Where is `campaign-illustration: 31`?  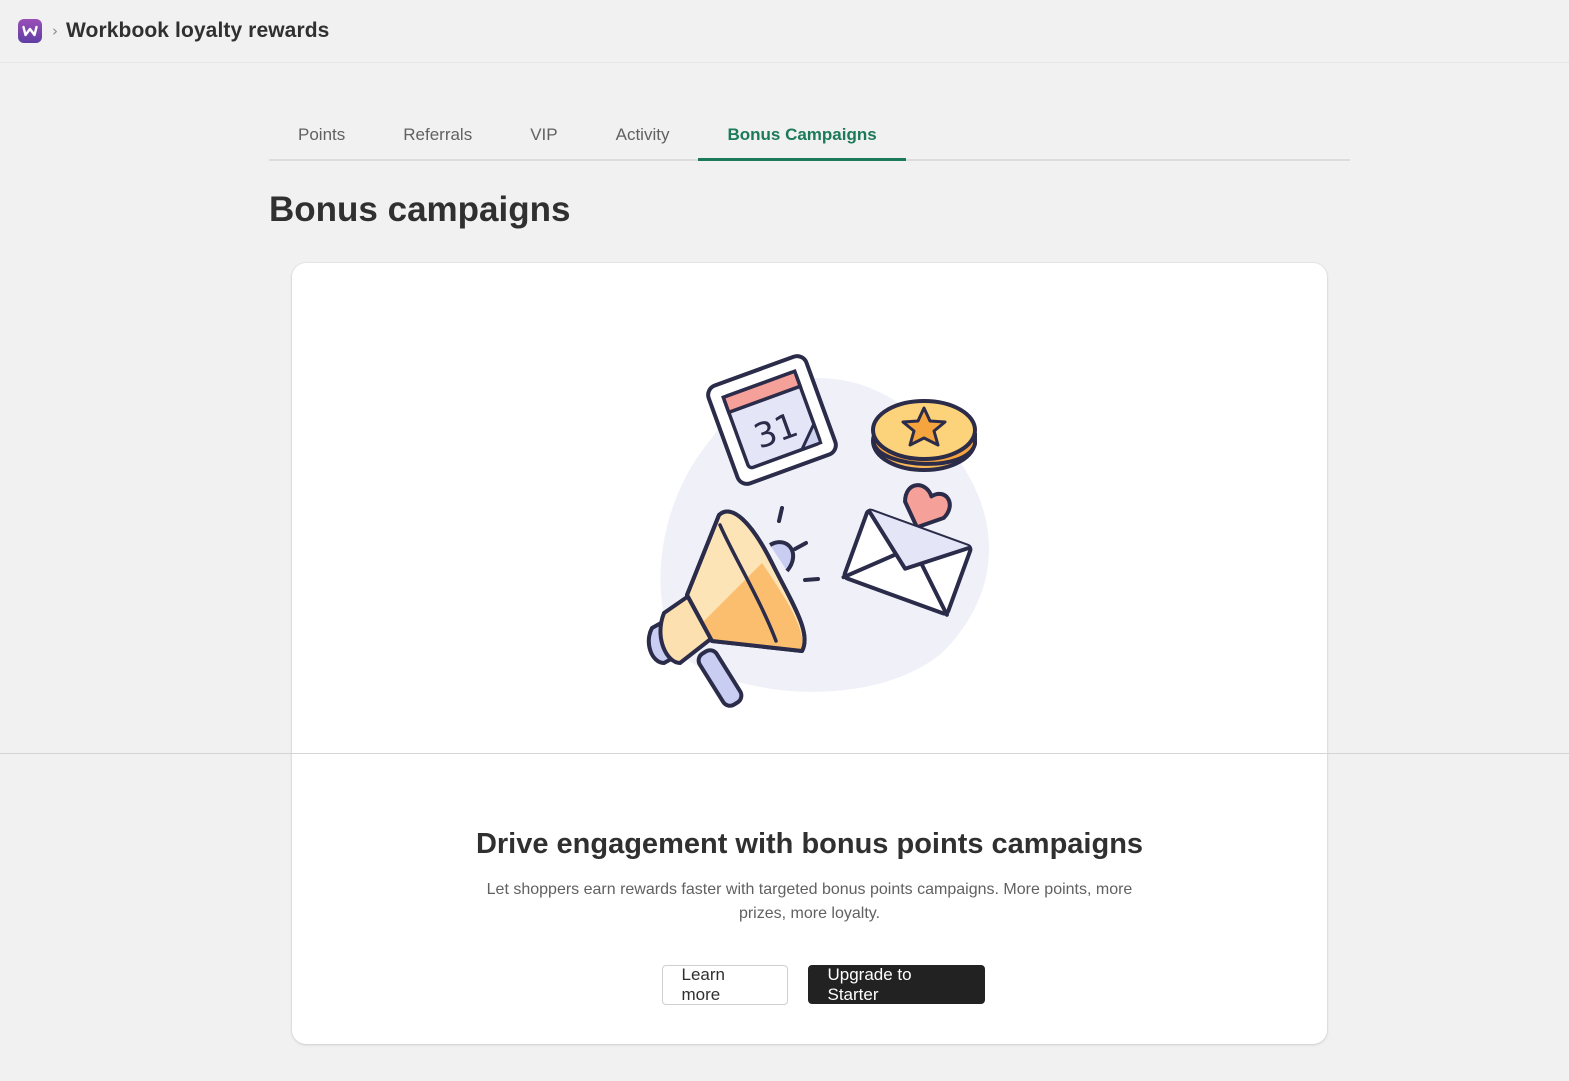
campaign-illustration: 31 is located at coordinates (818, 531).